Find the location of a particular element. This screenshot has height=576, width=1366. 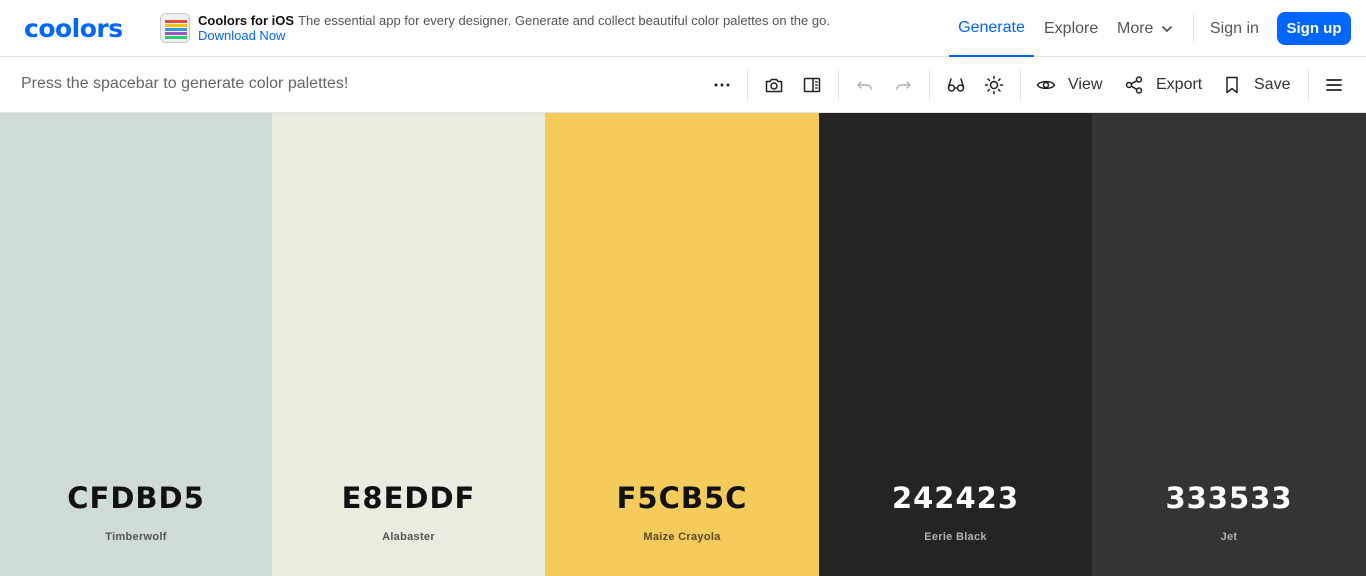

menu-icon is located at coordinates (1334, 85).